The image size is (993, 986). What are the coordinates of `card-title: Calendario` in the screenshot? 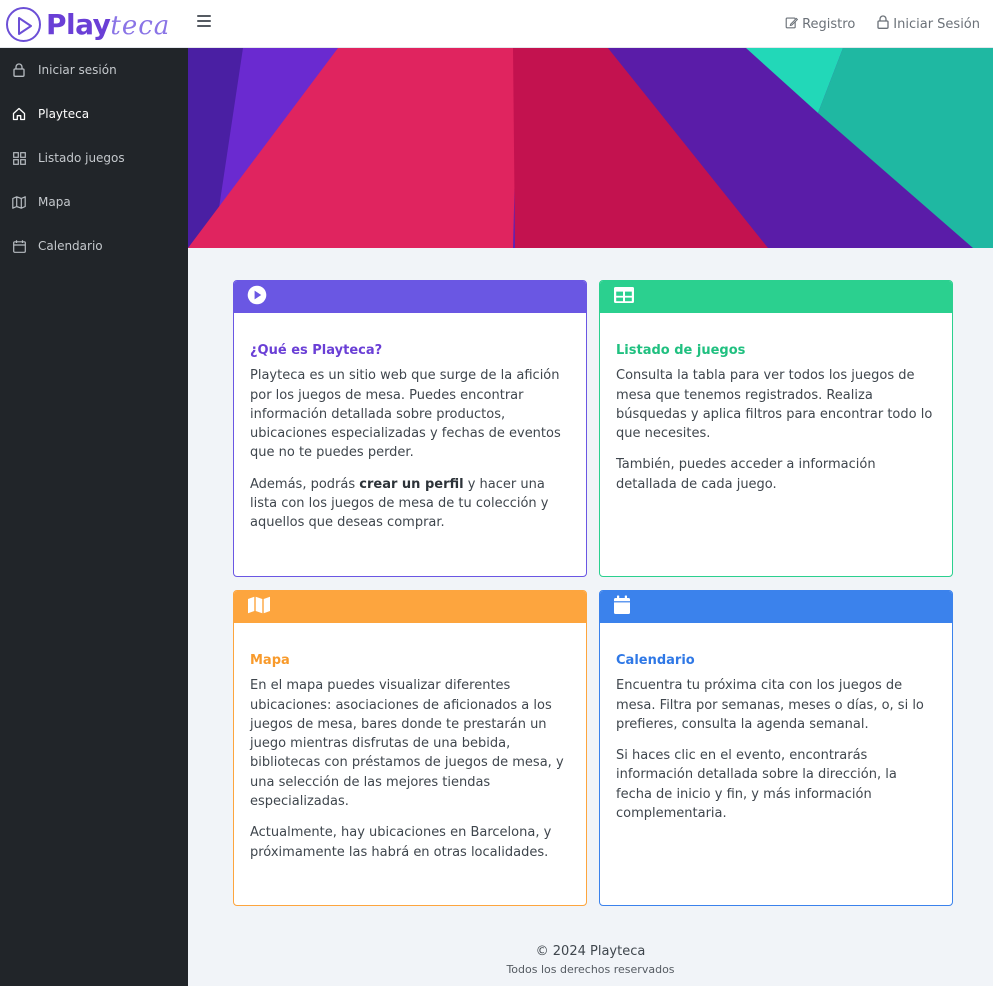 It's located at (655, 660).